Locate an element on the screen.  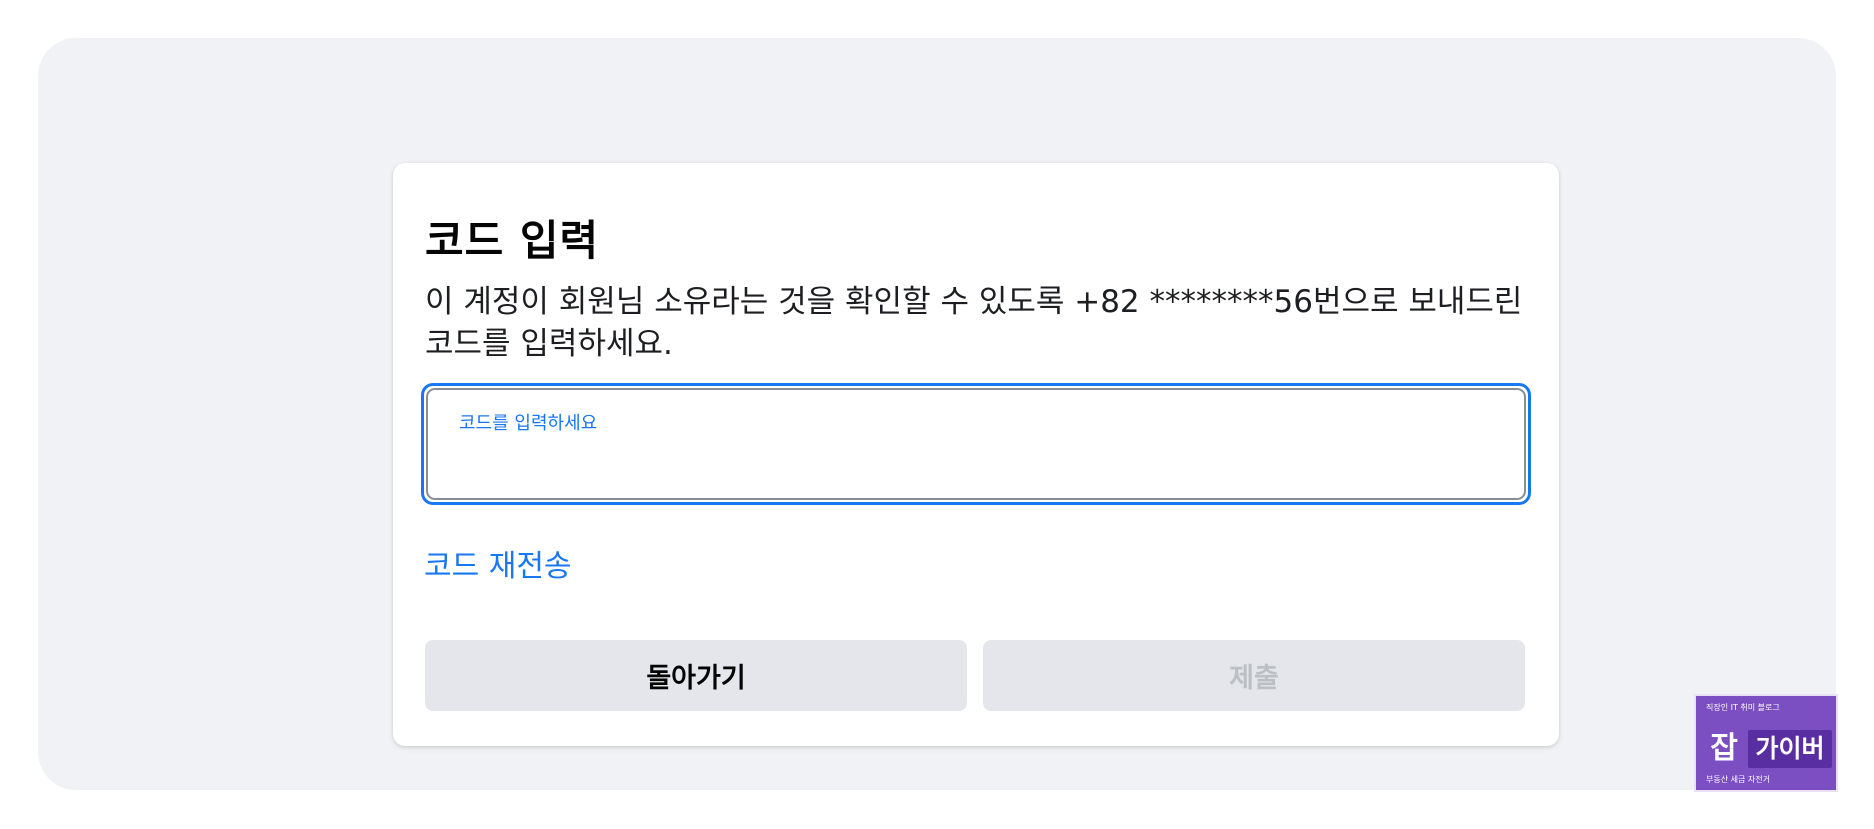
watermark-top-text: 직장인 IT 취미 블로그 is located at coordinates (1743, 707).